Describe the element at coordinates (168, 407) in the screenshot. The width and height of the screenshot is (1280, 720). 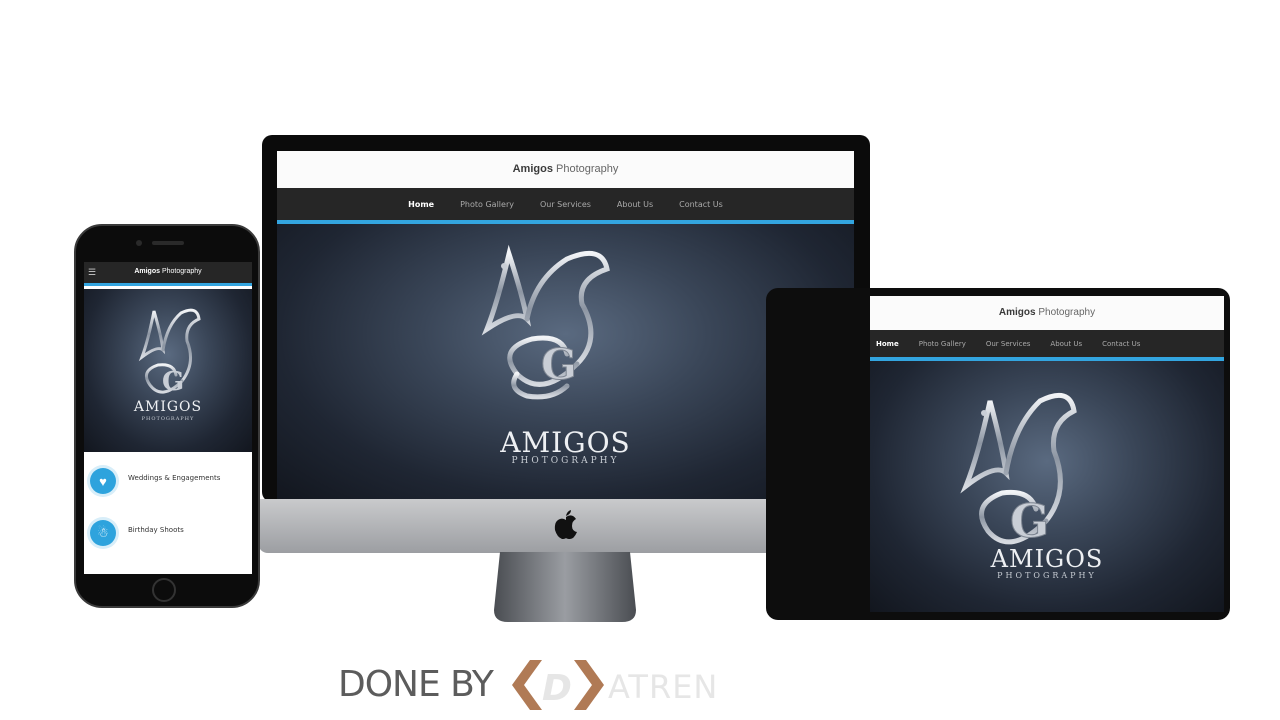
I see `phone-logo-word: AMIGOS` at that location.